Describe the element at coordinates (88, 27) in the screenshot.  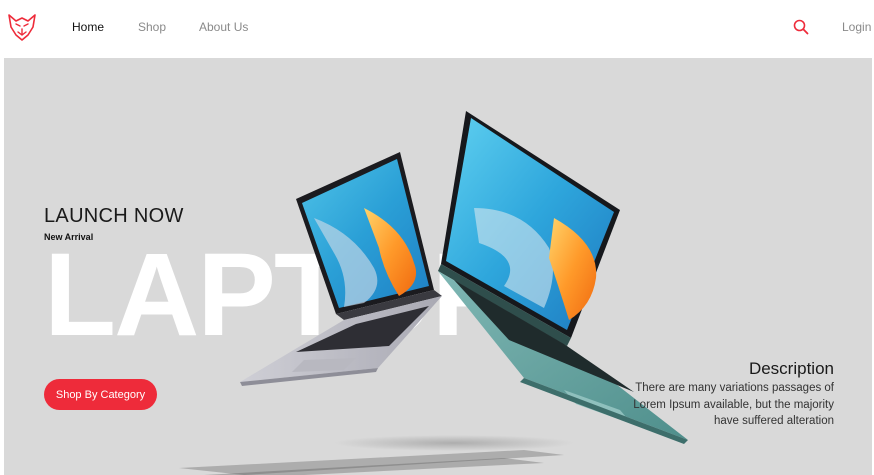
I see `nav-home-link: Home` at that location.